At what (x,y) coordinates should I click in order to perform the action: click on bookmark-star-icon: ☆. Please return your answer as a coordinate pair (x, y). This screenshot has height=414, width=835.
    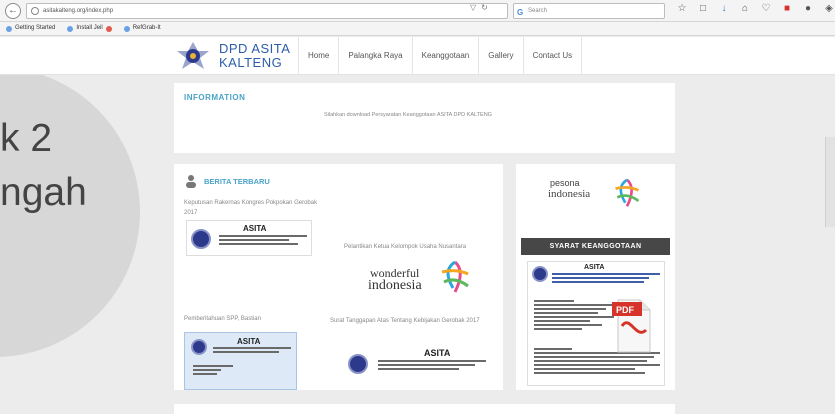
    Looking at the image, I should click on (682, 8).